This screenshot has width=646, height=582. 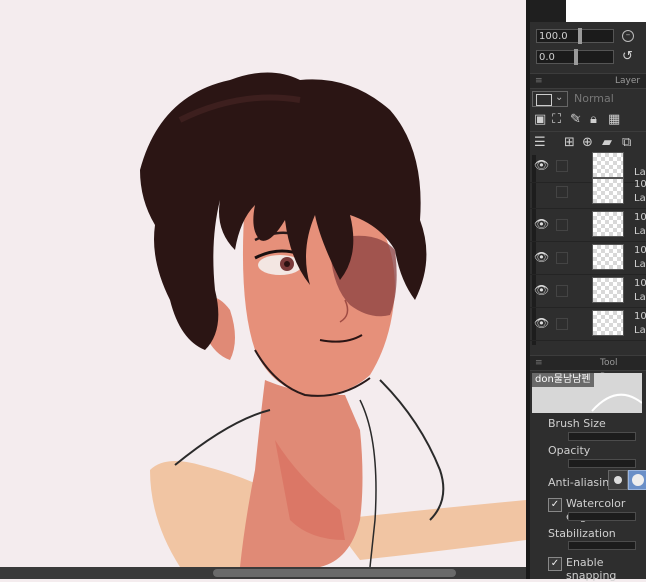 What do you see at coordinates (559, 97) in the screenshot?
I see `chevron-down-icon: ⌄` at bounding box center [559, 97].